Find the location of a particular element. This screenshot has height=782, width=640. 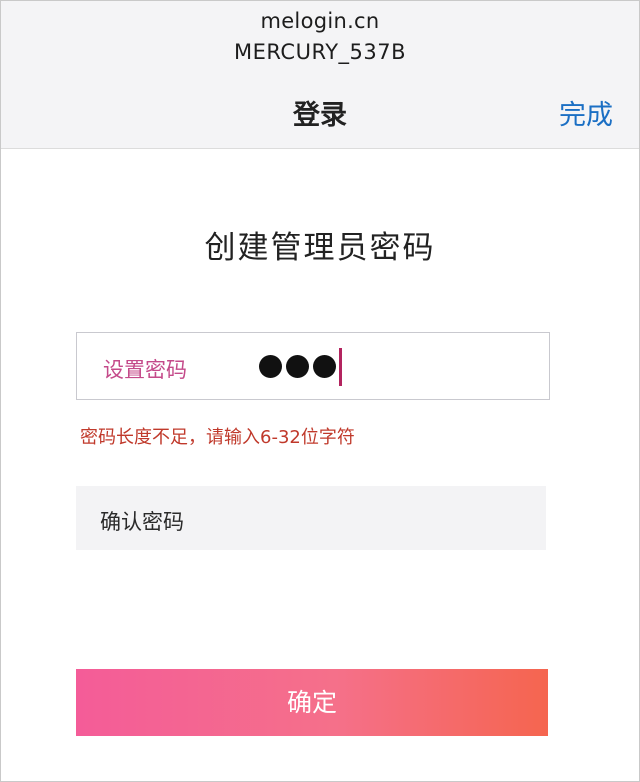

wifi-ssid: MERCURY_537B is located at coordinates (320, 52).